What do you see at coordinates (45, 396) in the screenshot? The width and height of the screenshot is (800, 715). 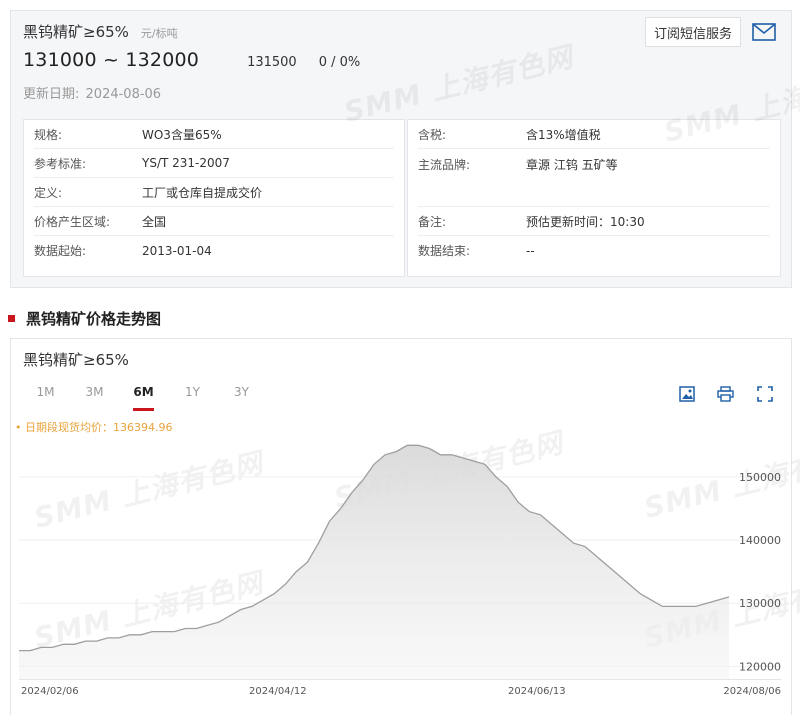 I see `tab-1m: 1M` at bounding box center [45, 396].